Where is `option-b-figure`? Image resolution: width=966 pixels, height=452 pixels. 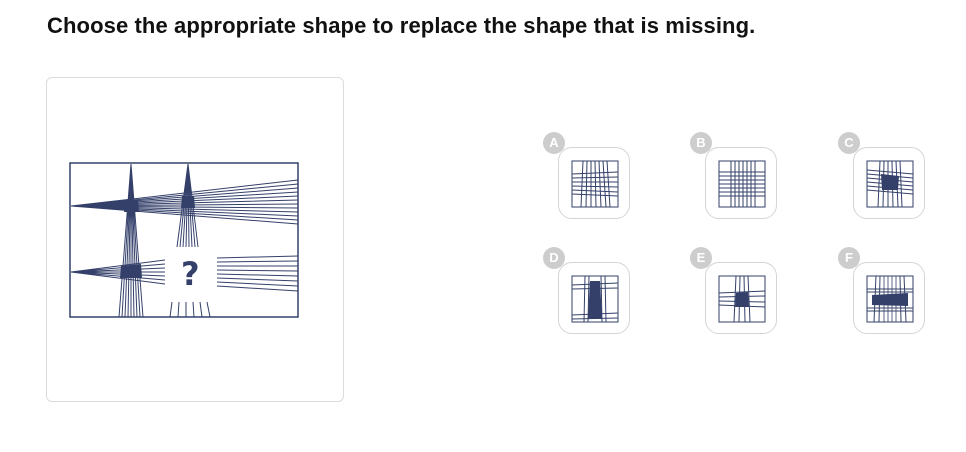 option-b-figure is located at coordinates (742, 184).